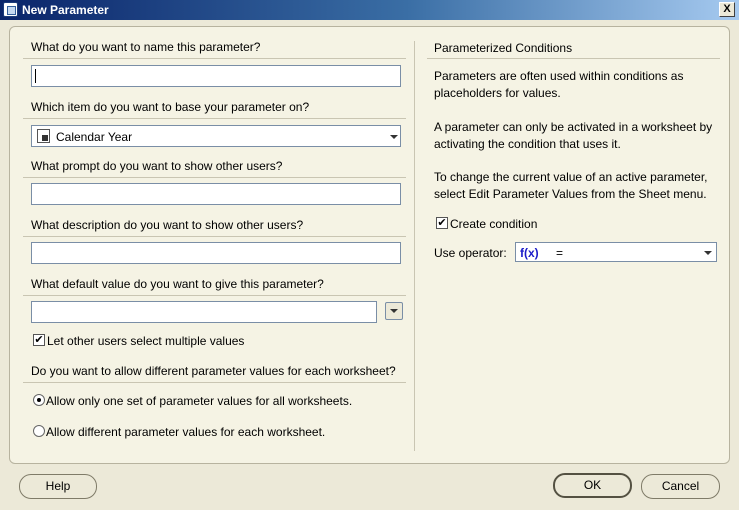  What do you see at coordinates (35, 76) in the screenshot?
I see `text-caret` at bounding box center [35, 76].